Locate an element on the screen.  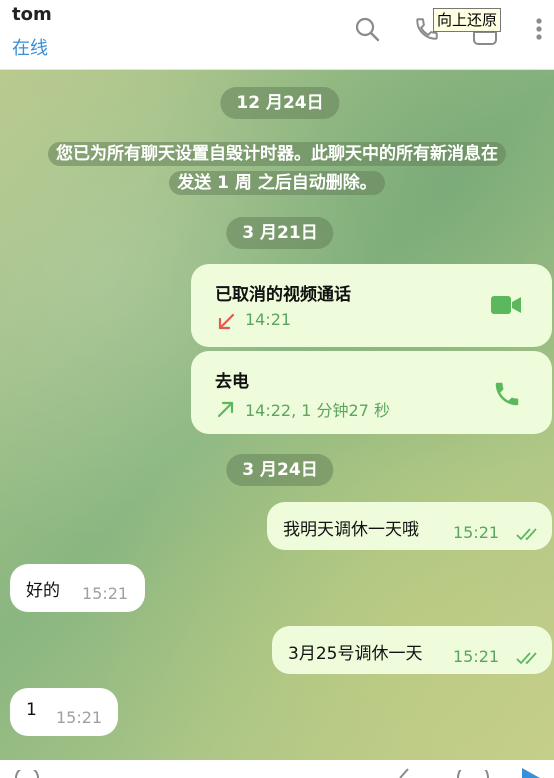
date-separator: 3 月21日 is located at coordinates (280, 233).